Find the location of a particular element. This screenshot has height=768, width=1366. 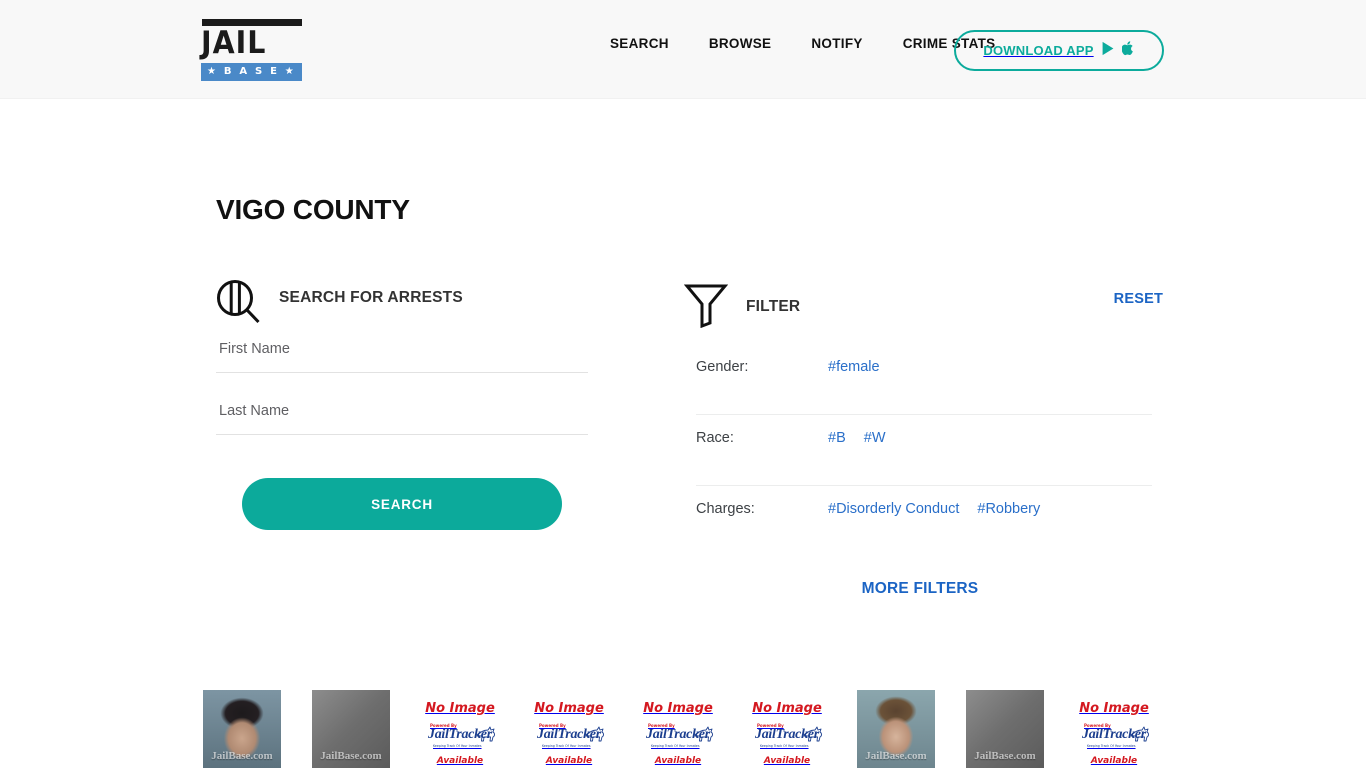

nav-item-notify: NOTIFY is located at coordinates (836, 43).